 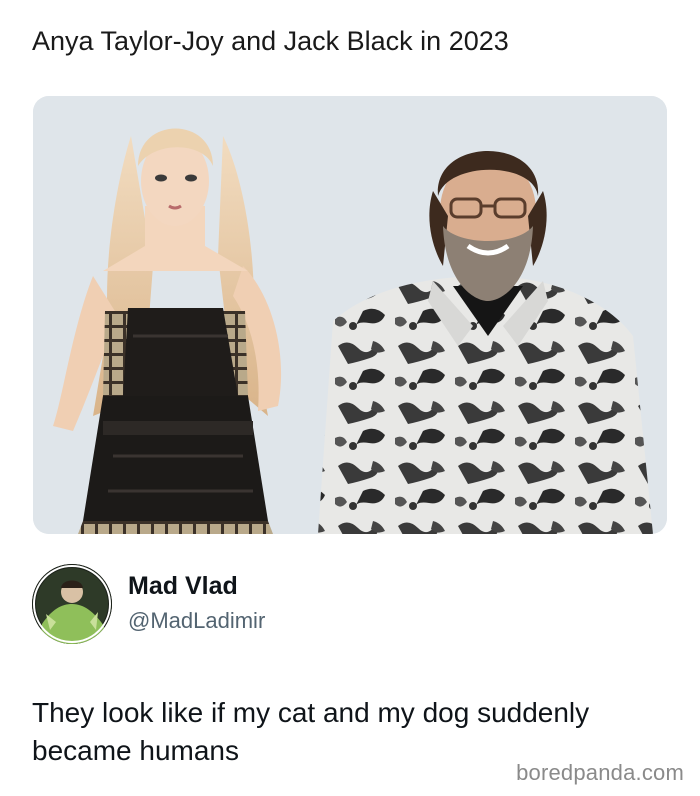 What do you see at coordinates (270, 41) in the screenshot?
I see `post-caption: Anya Taylor-Joy and Jack Black in 2023` at bounding box center [270, 41].